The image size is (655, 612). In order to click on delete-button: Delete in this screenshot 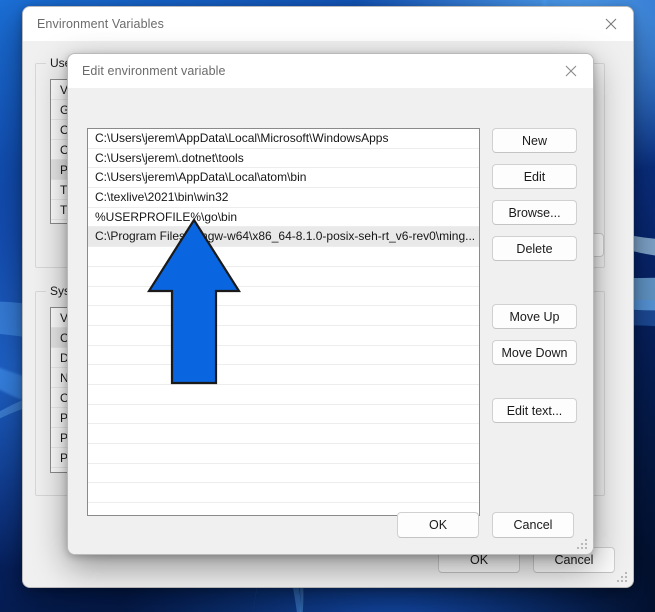, I will do `click(534, 248)`.